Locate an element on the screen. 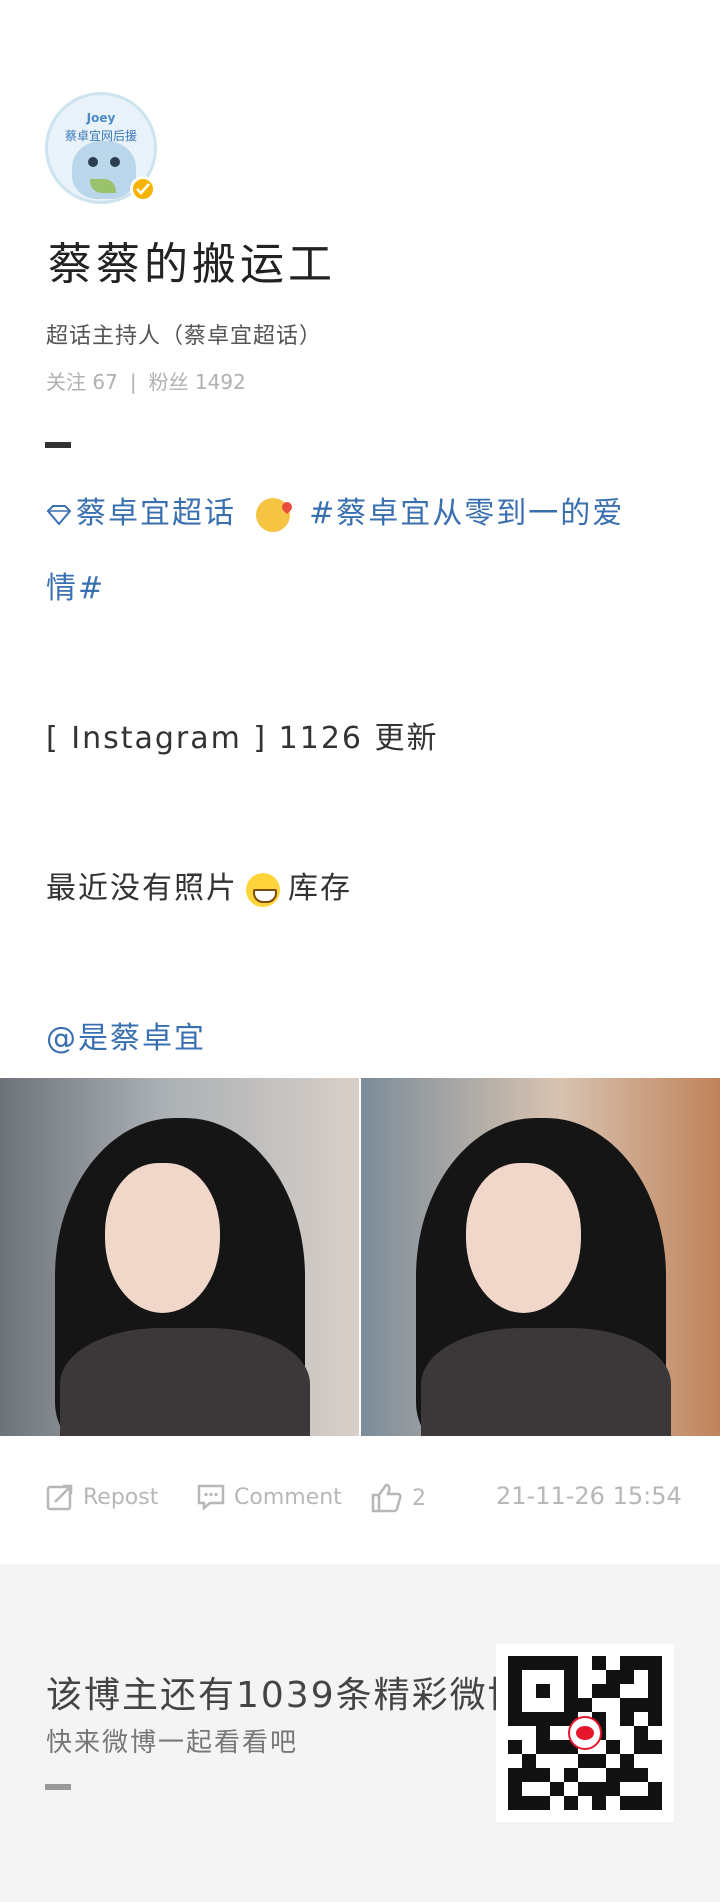  kiss-emoji-icon is located at coordinates (272, 514).